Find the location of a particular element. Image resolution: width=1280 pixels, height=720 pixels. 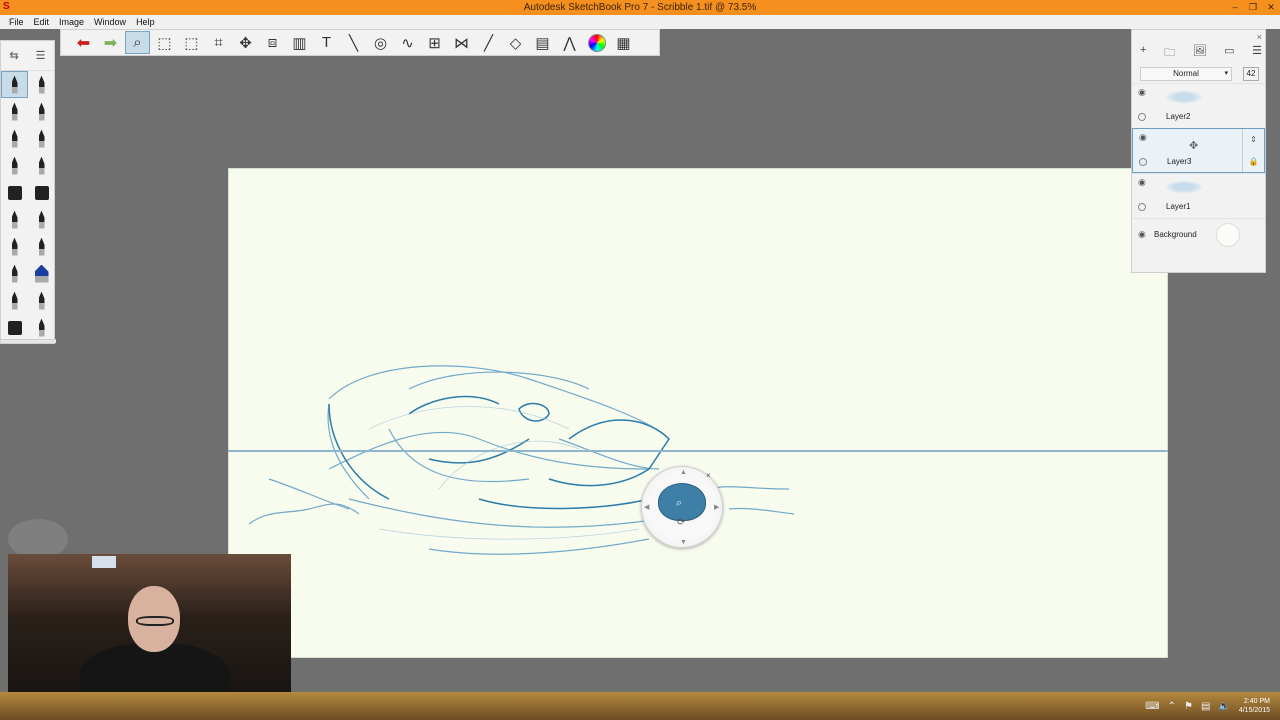

minimize-button: – is located at coordinates (1235, 7).